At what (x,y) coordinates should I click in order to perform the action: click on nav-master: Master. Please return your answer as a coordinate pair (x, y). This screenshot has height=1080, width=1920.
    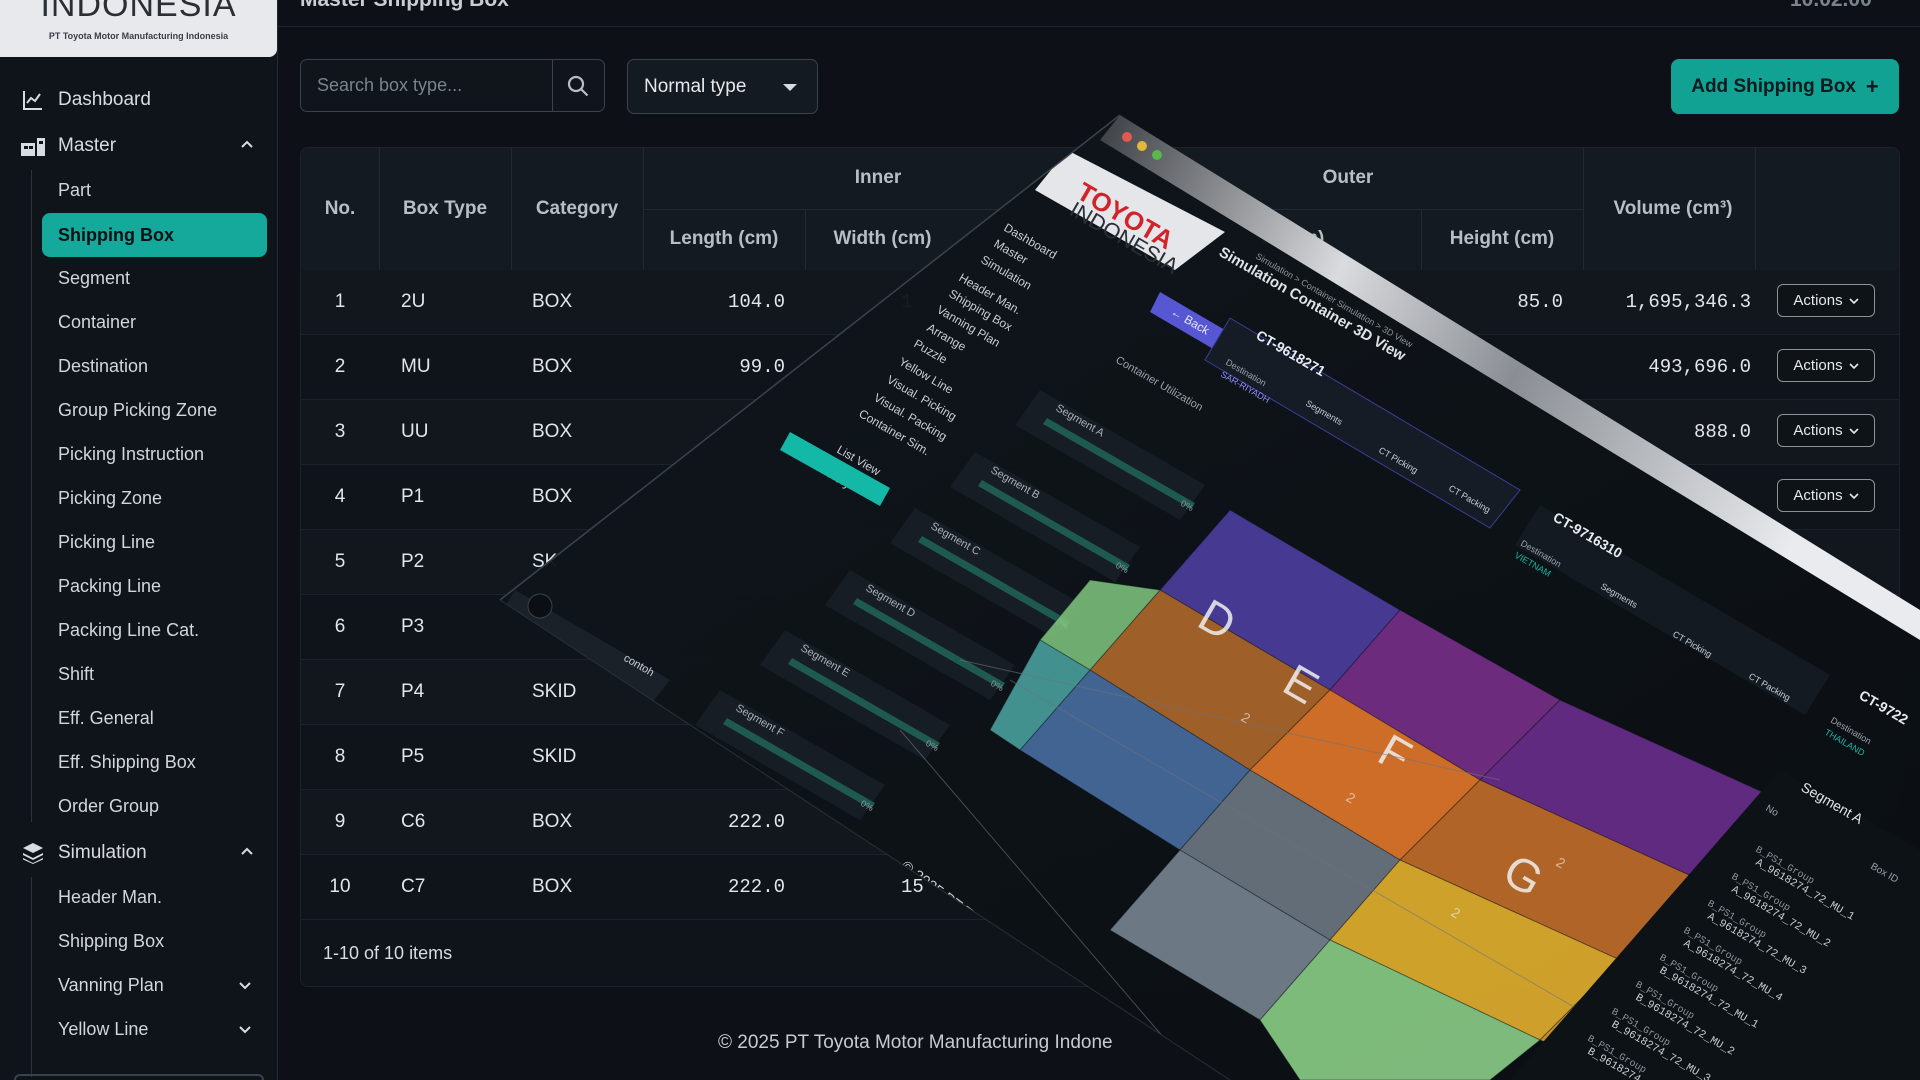
    Looking at the image, I should click on (136, 146).